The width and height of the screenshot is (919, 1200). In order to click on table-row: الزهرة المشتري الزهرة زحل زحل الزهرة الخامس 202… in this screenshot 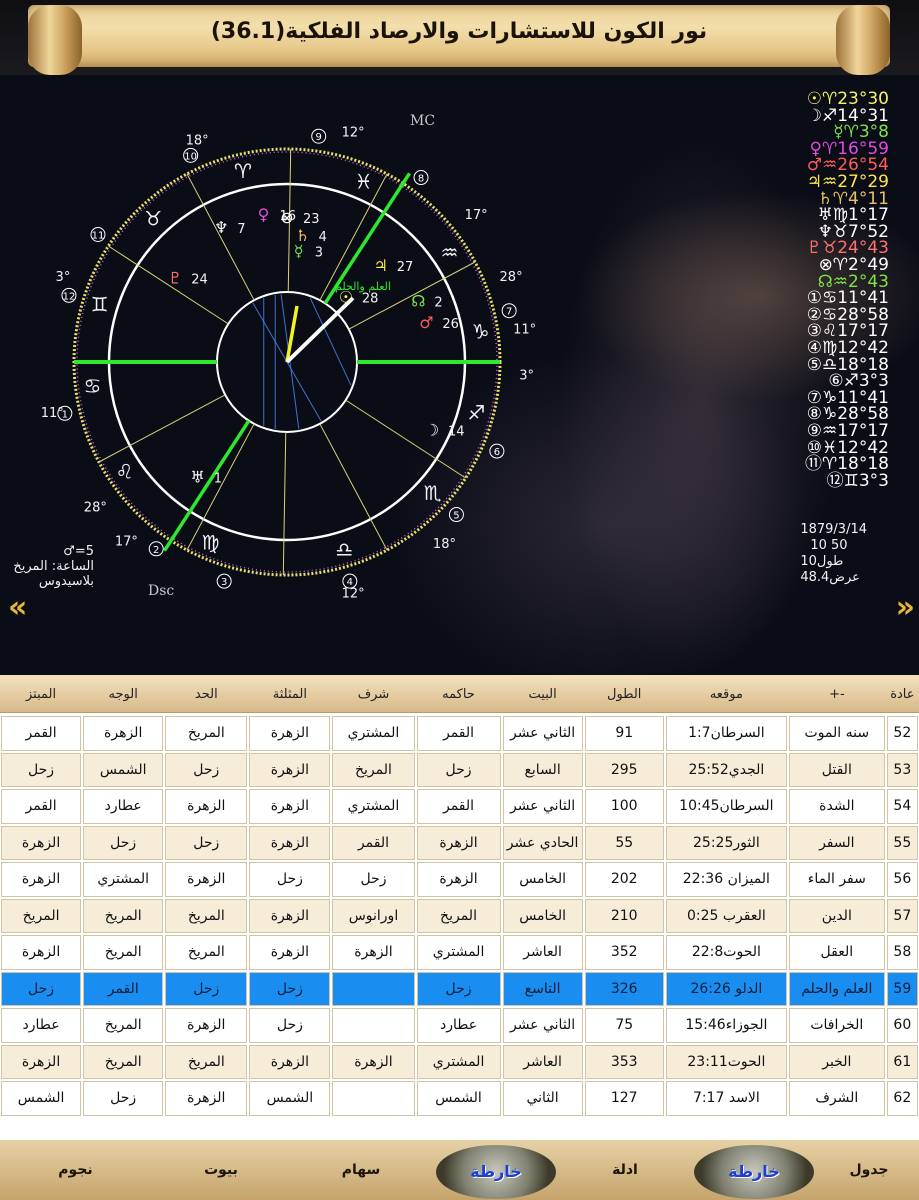, I will do `click(459, 879)`.